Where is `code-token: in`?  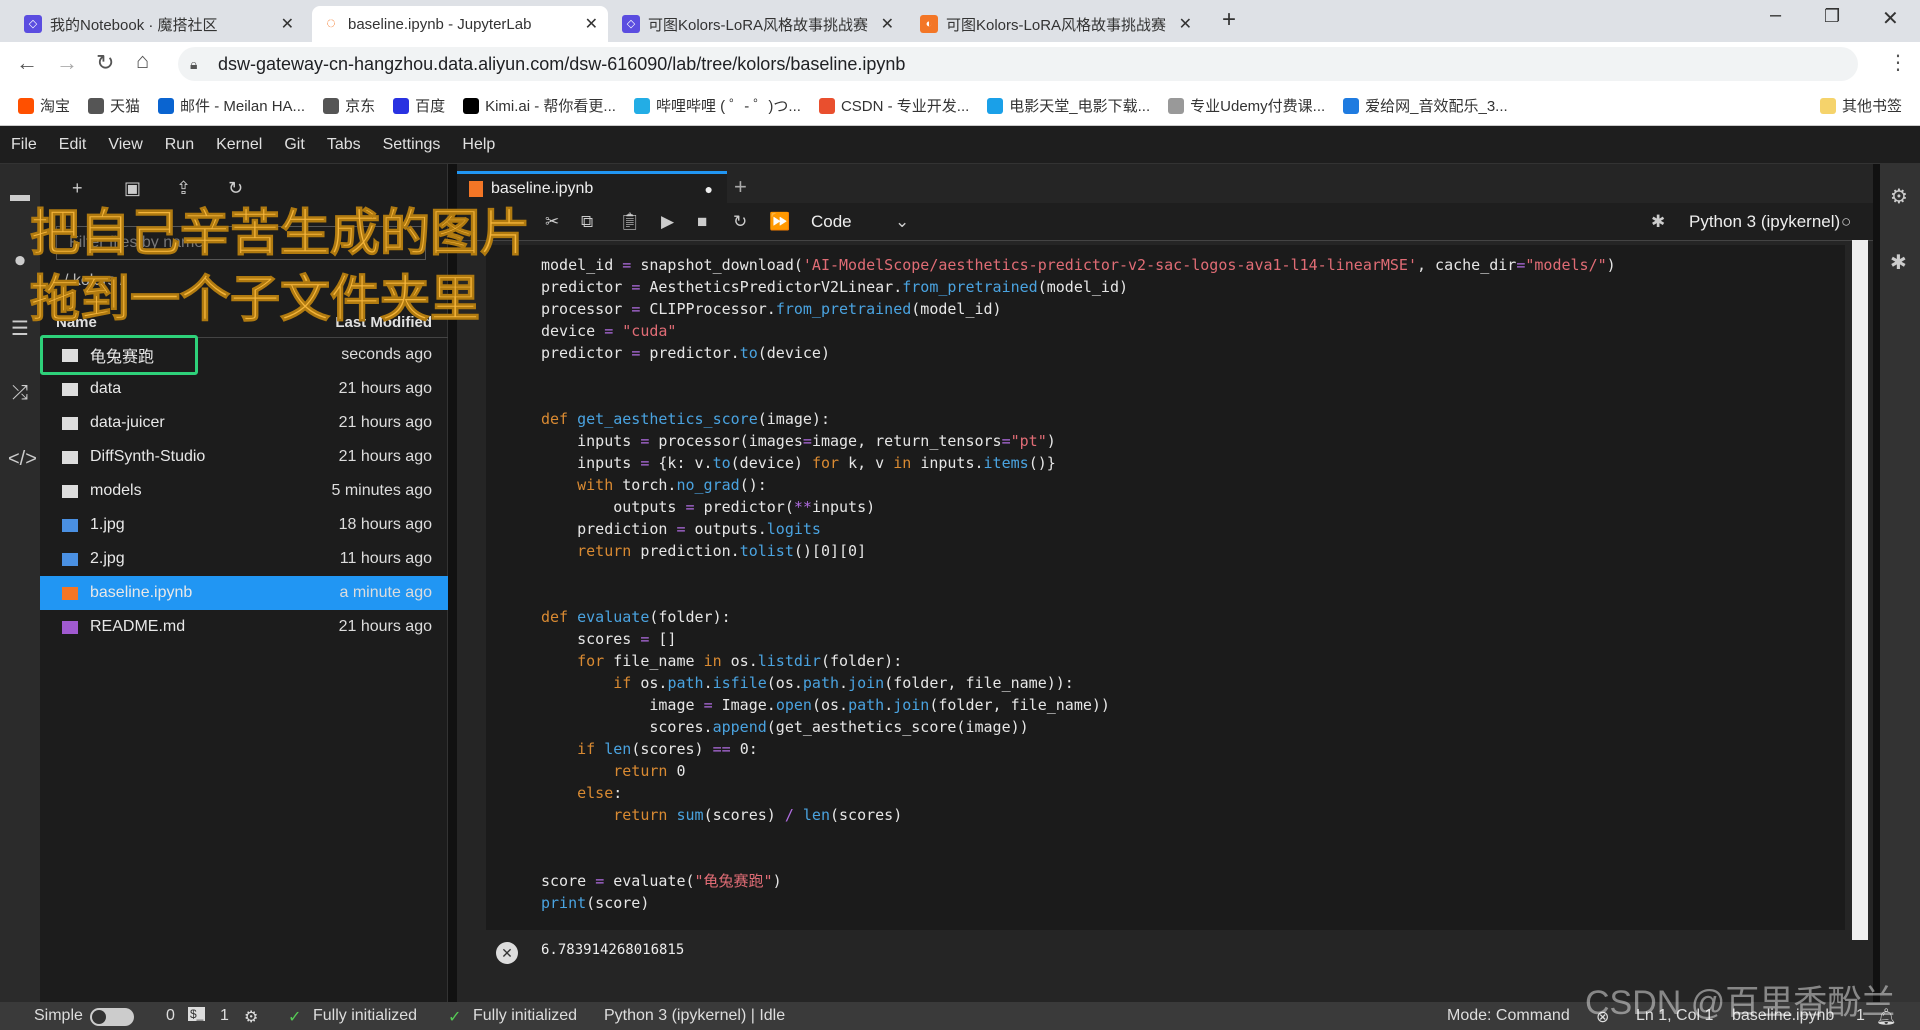 code-token: in is located at coordinates (717, 661).